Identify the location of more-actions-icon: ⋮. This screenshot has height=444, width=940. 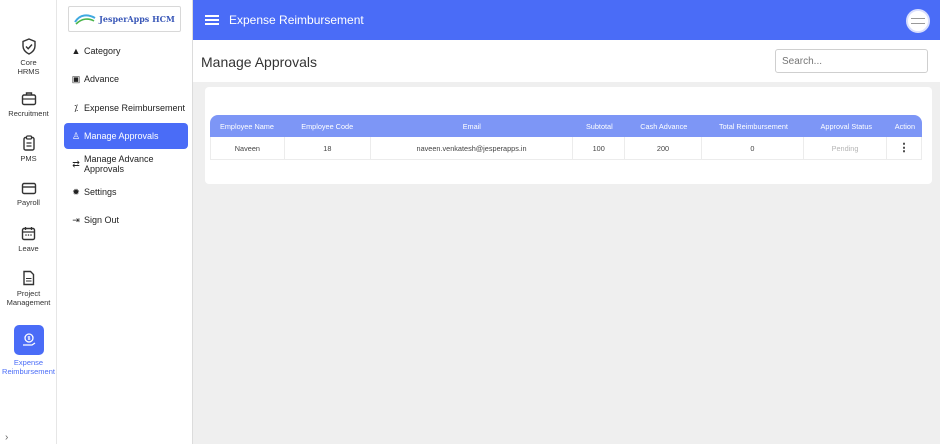
(903, 148).